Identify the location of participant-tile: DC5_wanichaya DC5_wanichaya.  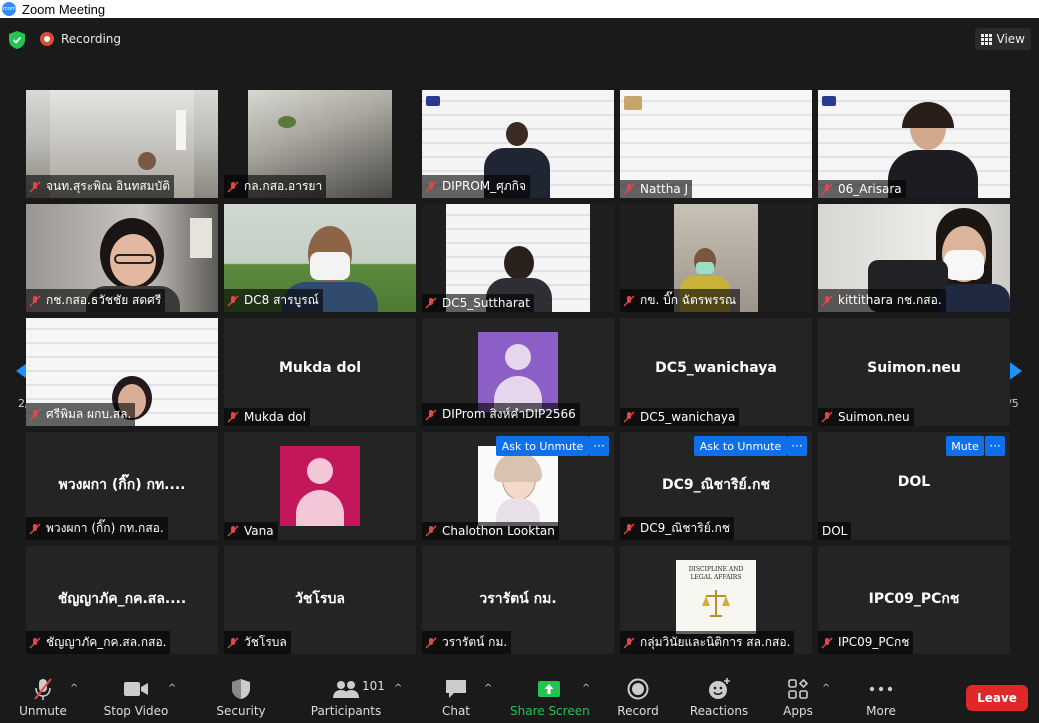
(716, 372).